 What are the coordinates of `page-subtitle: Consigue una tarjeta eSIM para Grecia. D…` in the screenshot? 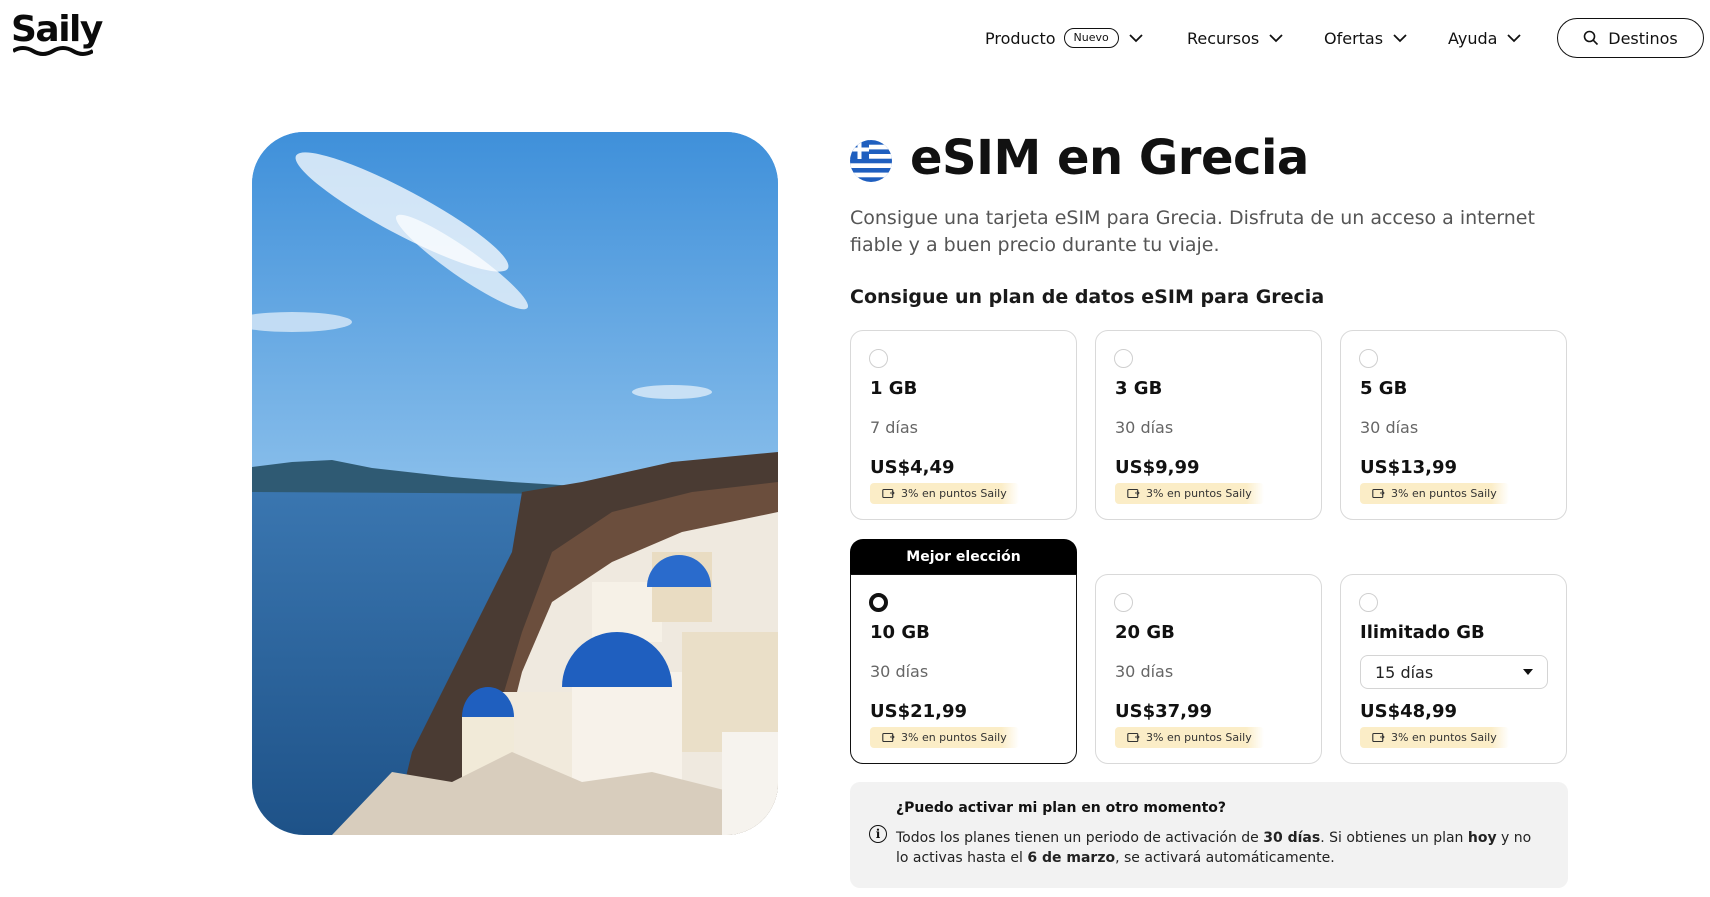 It's located at (1192, 231).